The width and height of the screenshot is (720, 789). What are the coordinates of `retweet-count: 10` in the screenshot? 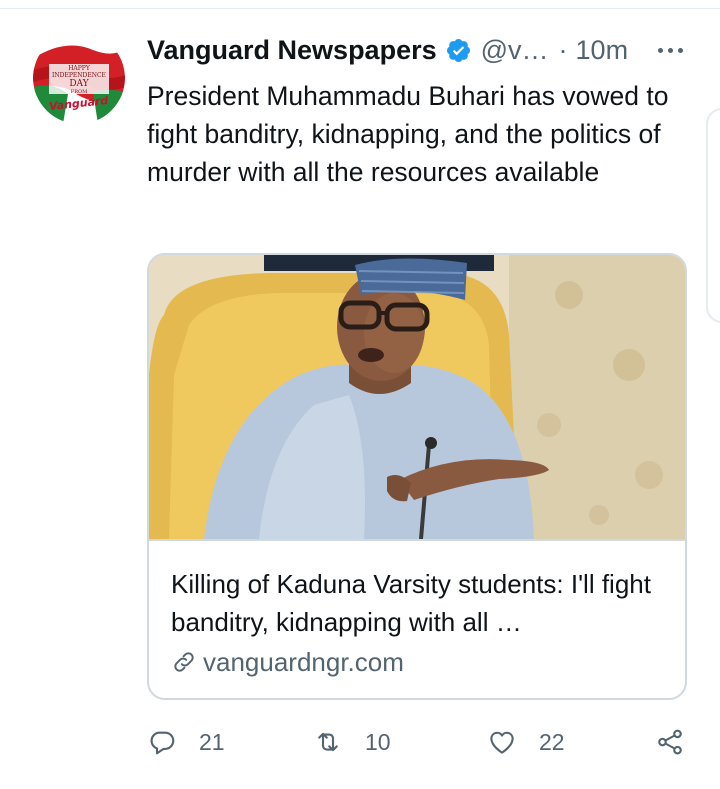 It's located at (378, 741).